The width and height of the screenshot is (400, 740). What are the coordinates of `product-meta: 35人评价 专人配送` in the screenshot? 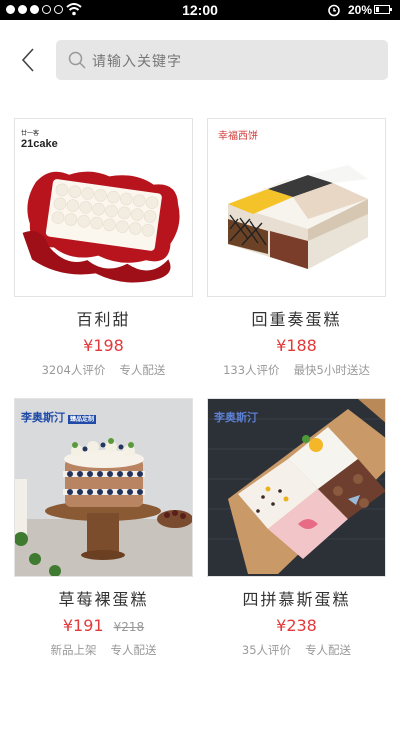 It's located at (296, 650).